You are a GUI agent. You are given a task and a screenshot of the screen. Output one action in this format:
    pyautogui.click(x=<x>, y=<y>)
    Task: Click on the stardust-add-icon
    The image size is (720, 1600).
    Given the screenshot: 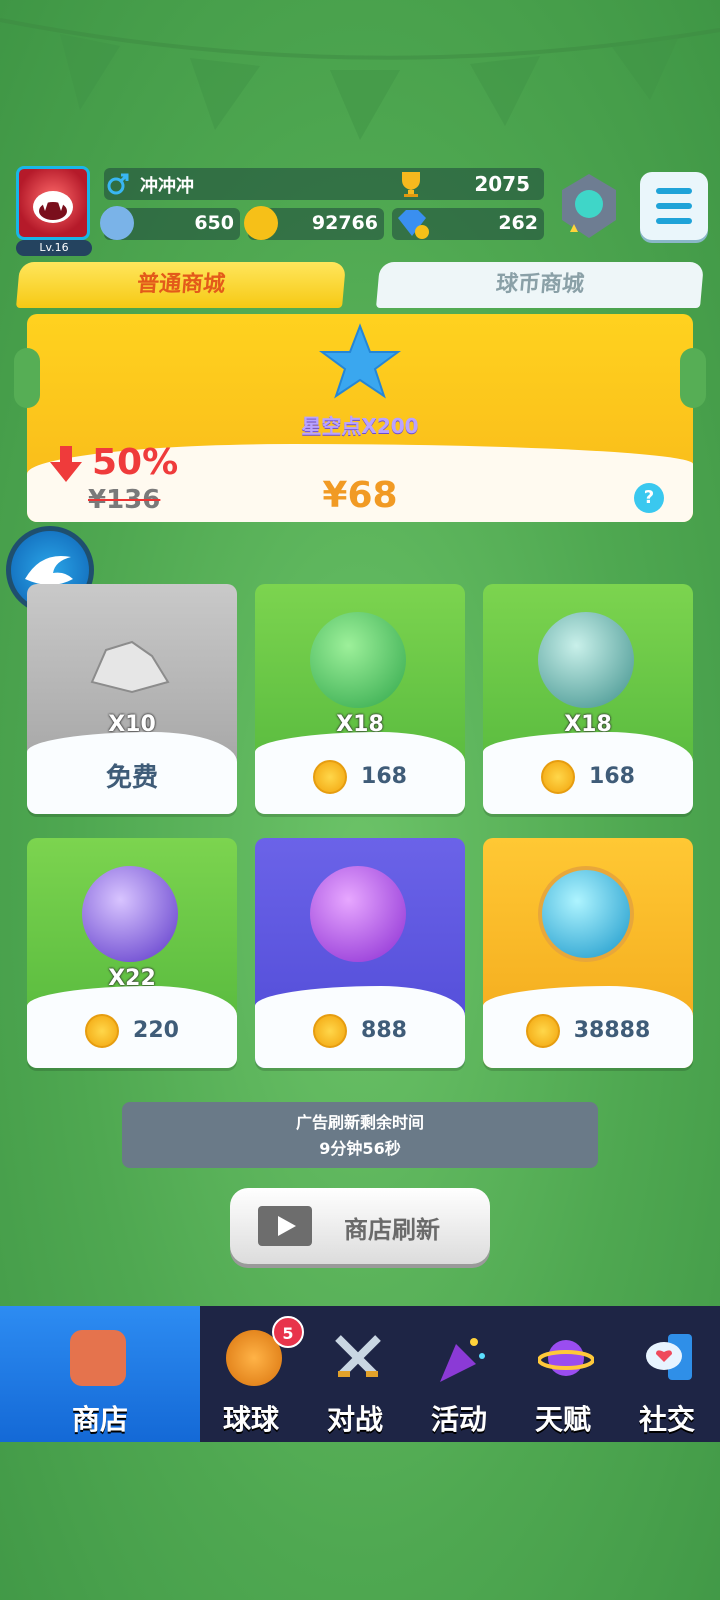 What is the action you would take?
    pyautogui.click(x=117, y=223)
    